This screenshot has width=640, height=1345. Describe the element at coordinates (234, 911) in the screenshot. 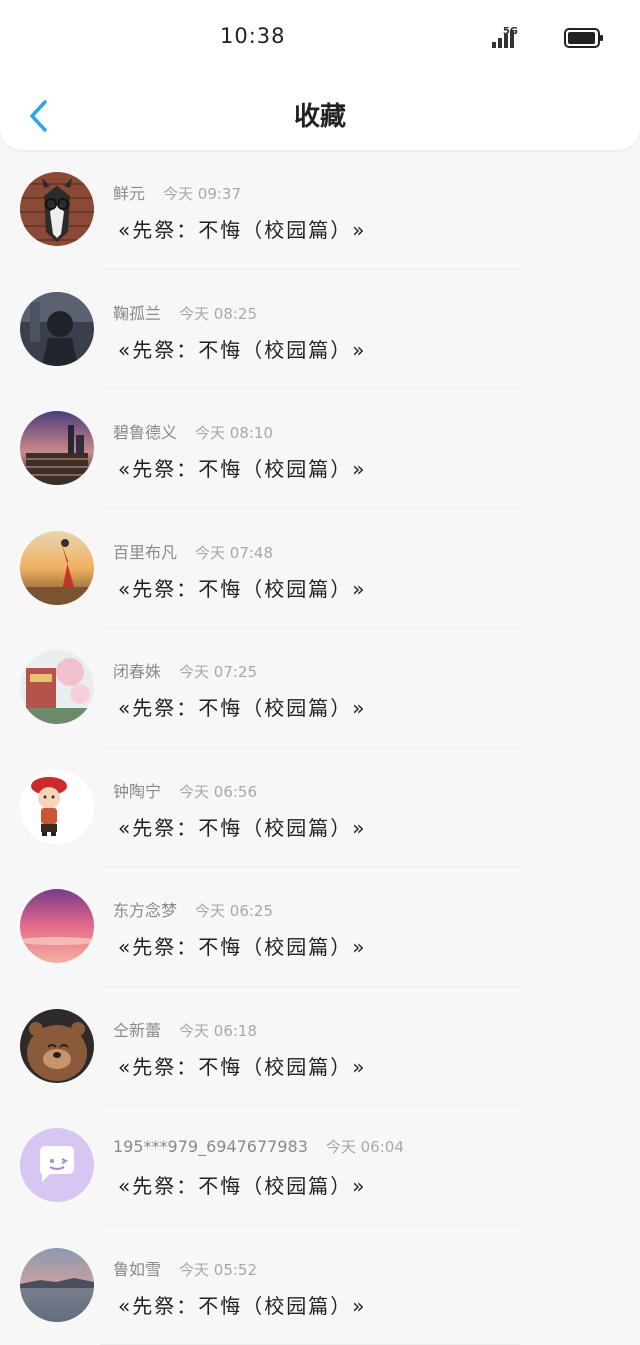

I see `timestamp: 今天 06:25` at that location.